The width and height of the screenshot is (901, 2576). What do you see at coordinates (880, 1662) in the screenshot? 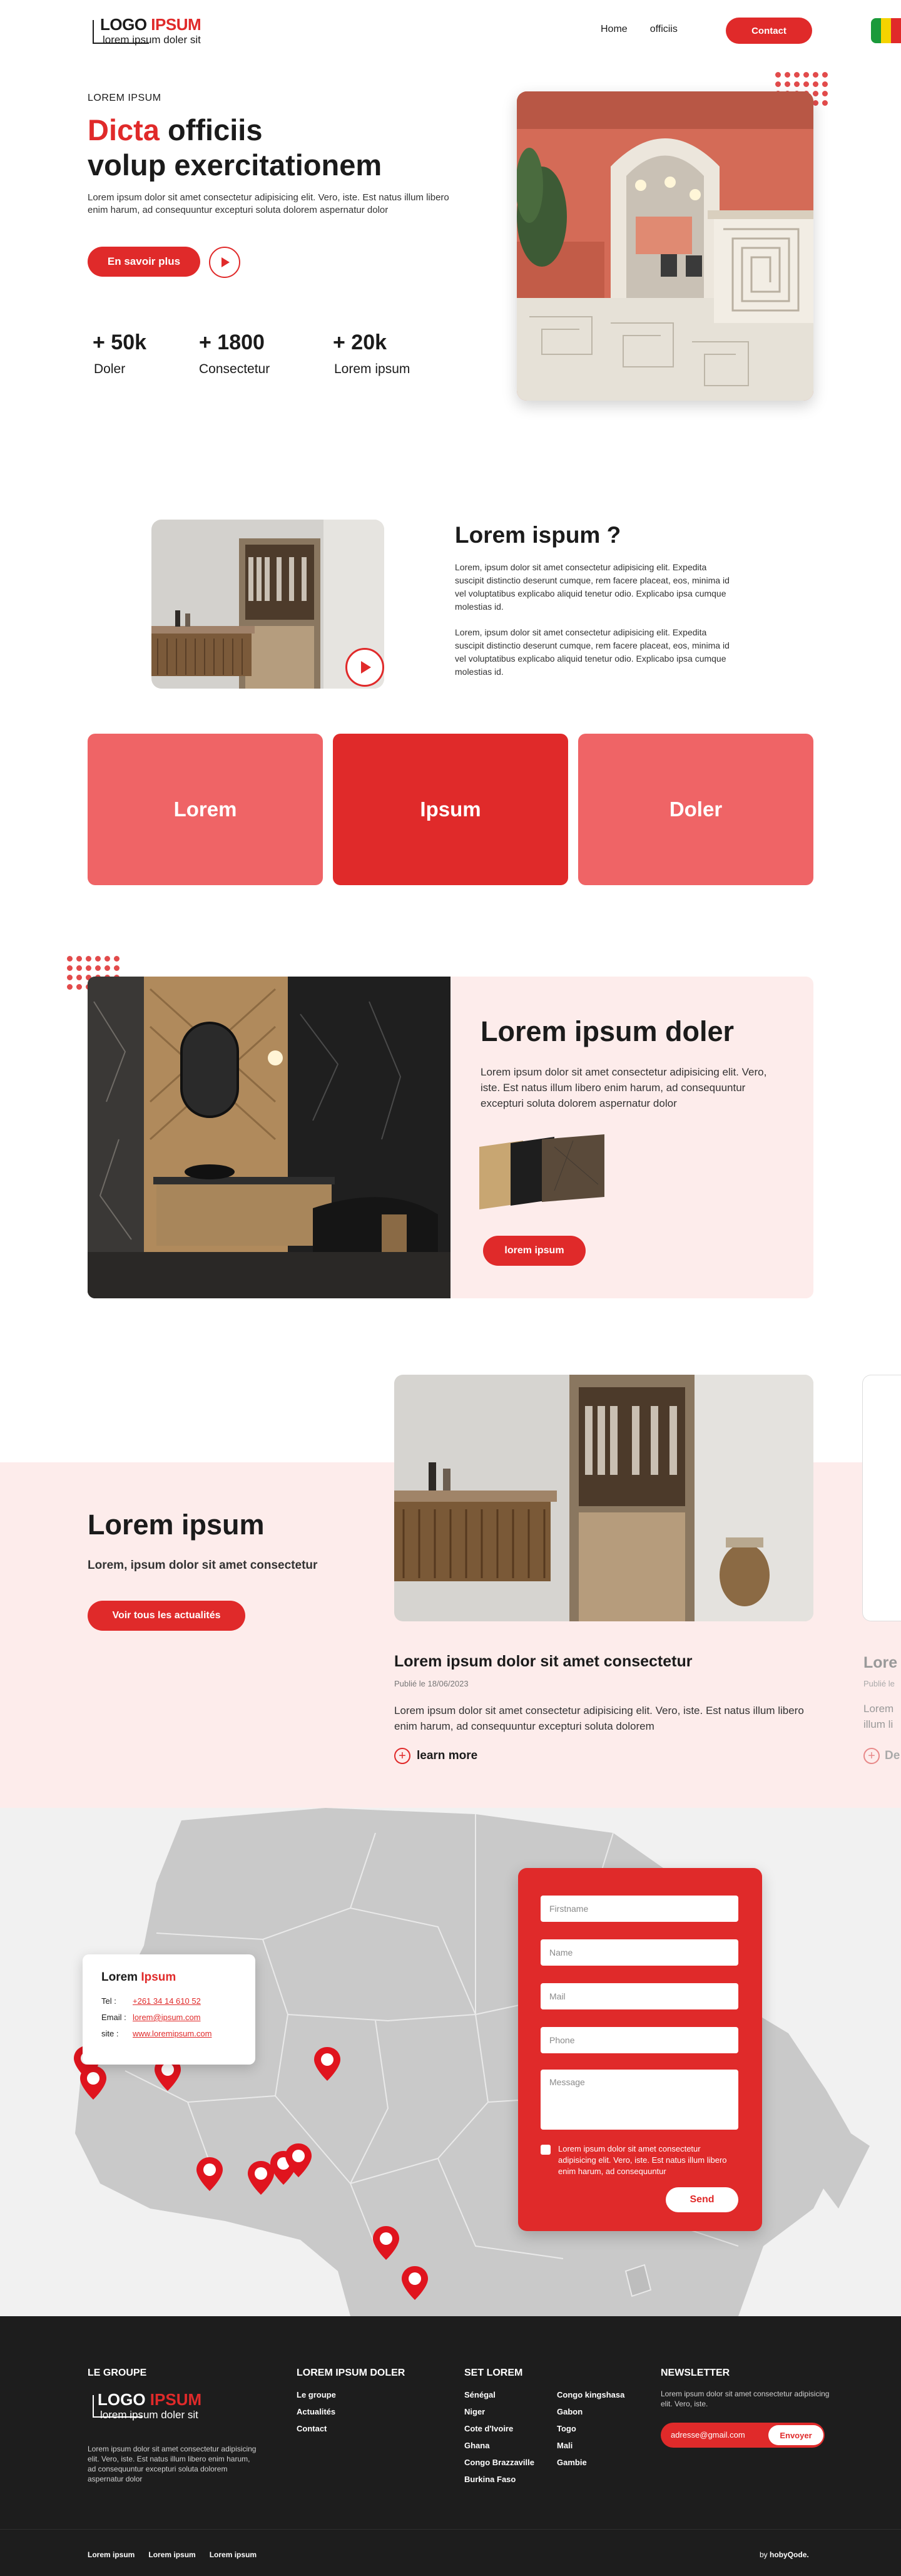
I see `news-next-title: Lore` at bounding box center [880, 1662].